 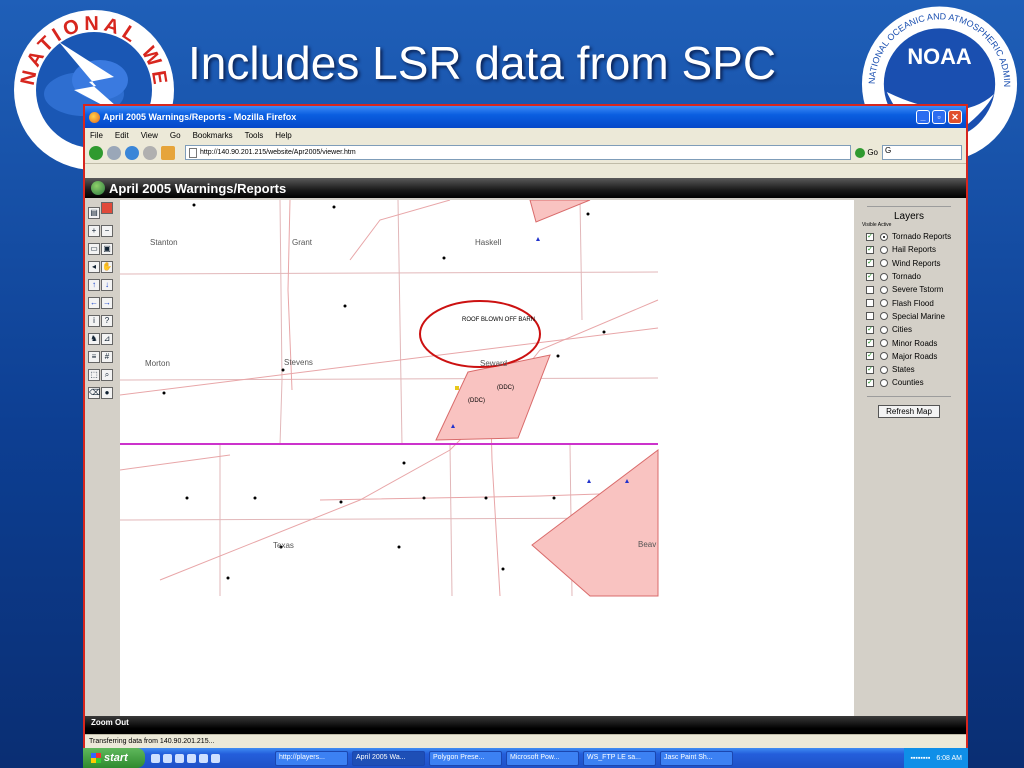 I want to click on refresh-map-button: Refresh Map, so click(x=909, y=411).